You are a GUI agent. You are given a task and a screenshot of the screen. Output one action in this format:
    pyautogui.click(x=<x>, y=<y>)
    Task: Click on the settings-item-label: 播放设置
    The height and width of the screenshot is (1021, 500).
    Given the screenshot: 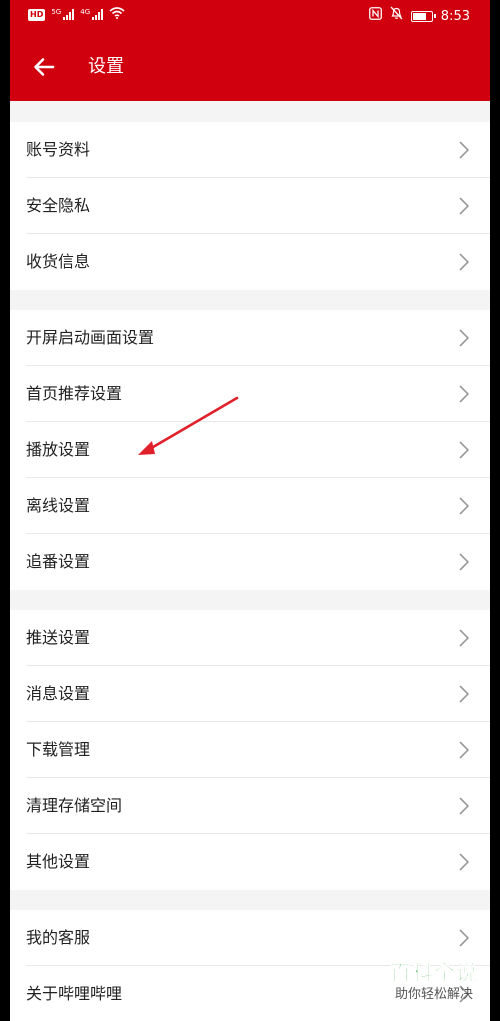 What is the action you would take?
    pyautogui.click(x=58, y=449)
    